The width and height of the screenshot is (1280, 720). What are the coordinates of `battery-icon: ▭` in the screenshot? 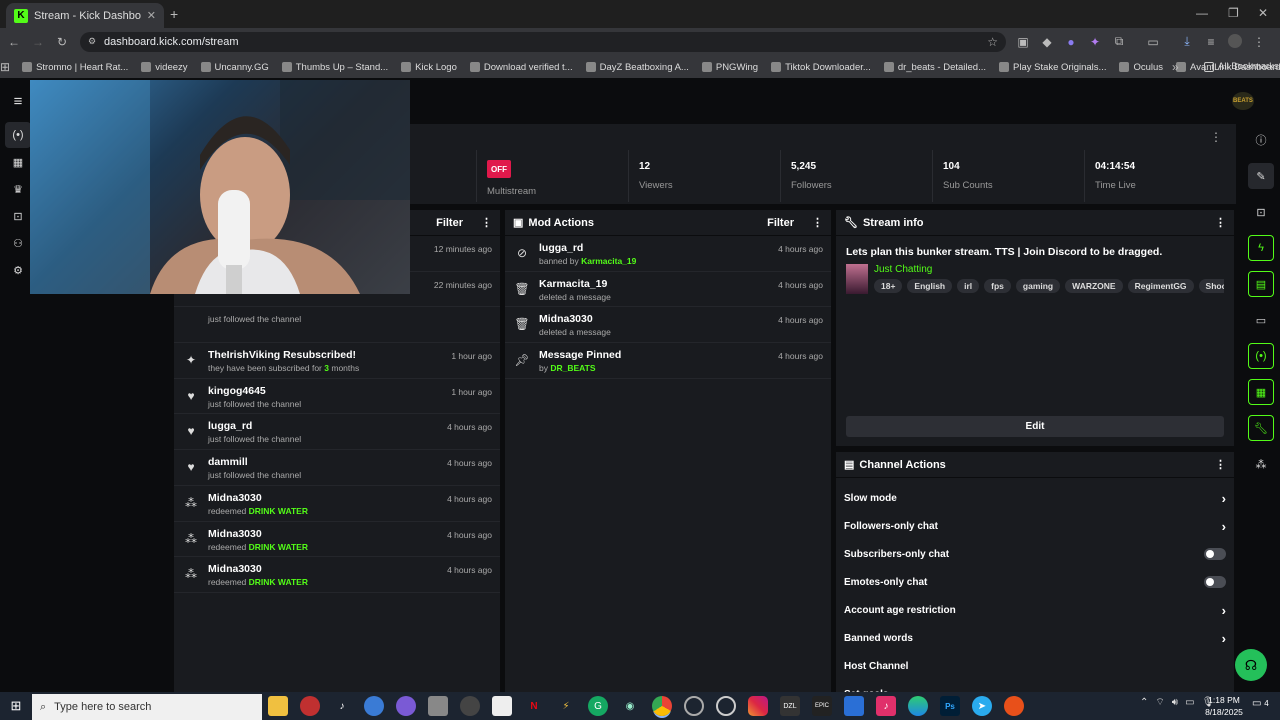 It's located at (1189, 702).